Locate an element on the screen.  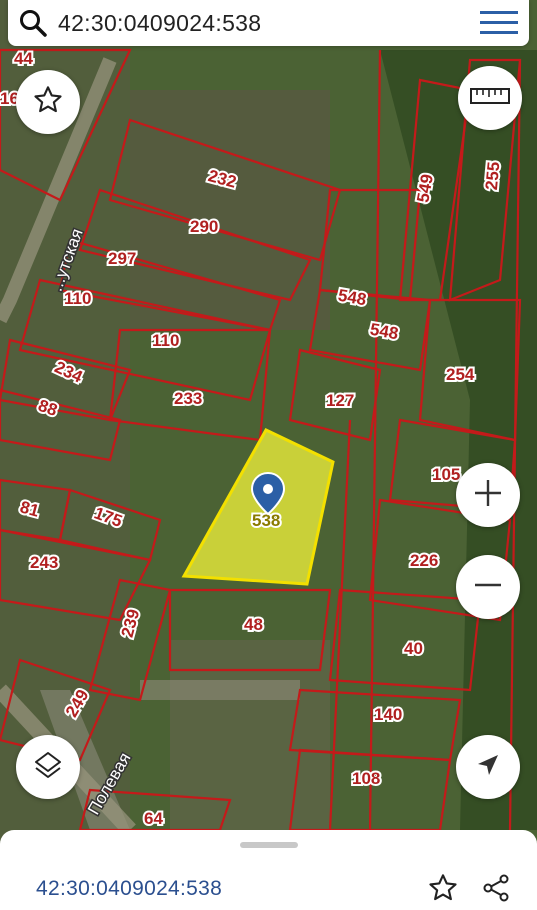
parcel-label: 127 is located at coordinates (340, 400).